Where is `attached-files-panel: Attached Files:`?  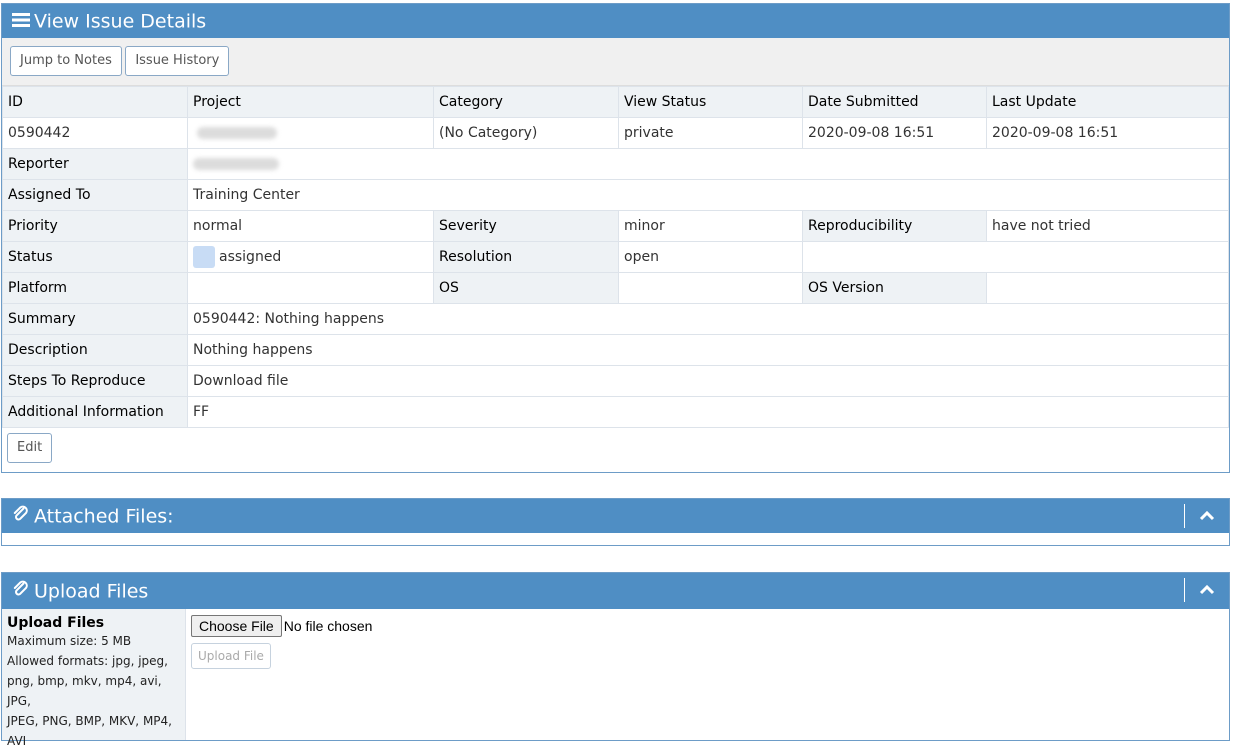
attached-files-panel: Attached Files: is located at coordinates (615, 522).